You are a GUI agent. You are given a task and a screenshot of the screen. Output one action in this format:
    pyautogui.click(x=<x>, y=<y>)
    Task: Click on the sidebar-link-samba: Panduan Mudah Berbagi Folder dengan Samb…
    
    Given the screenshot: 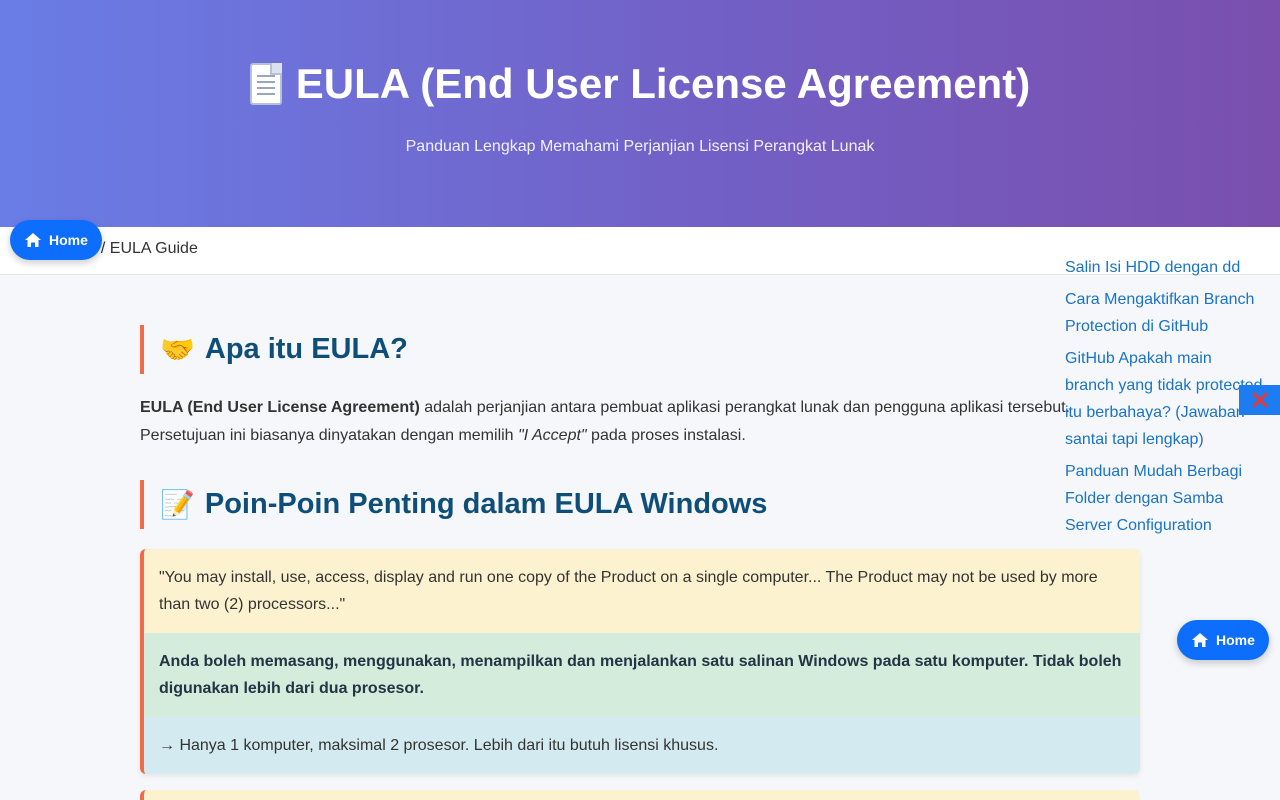 What is the action you would take?
    pyautogui.click(x=1165, y=498)
    